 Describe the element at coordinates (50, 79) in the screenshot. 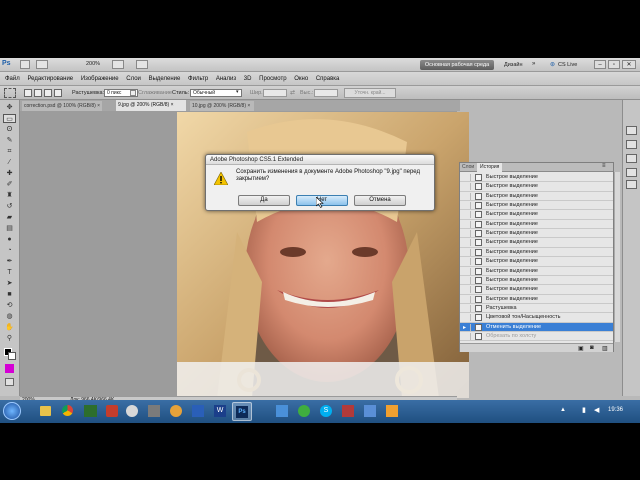

I see `menu-edit: Редактирование` at that location.